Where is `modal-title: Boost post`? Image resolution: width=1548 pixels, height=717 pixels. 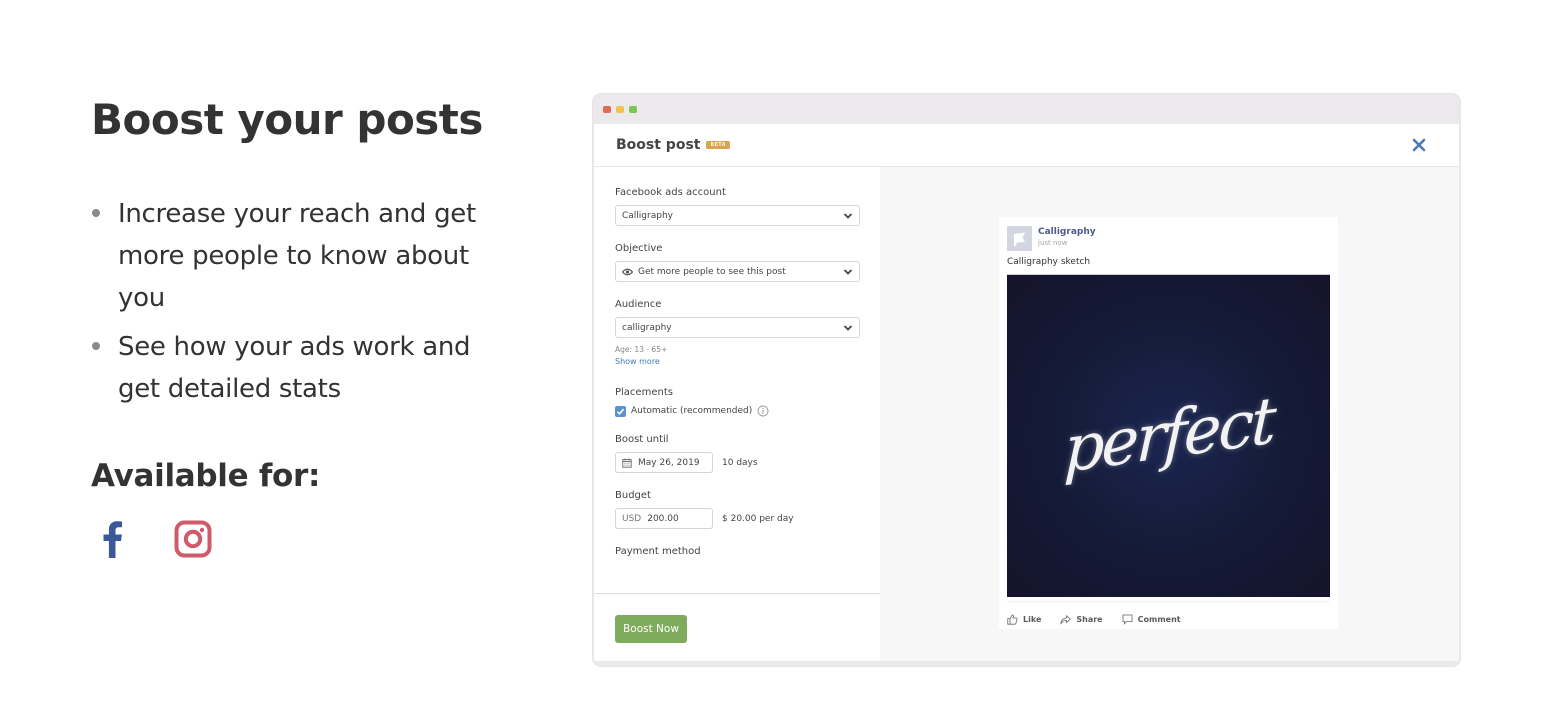 modal-title: Boost post is located at coordinates (658, 145).